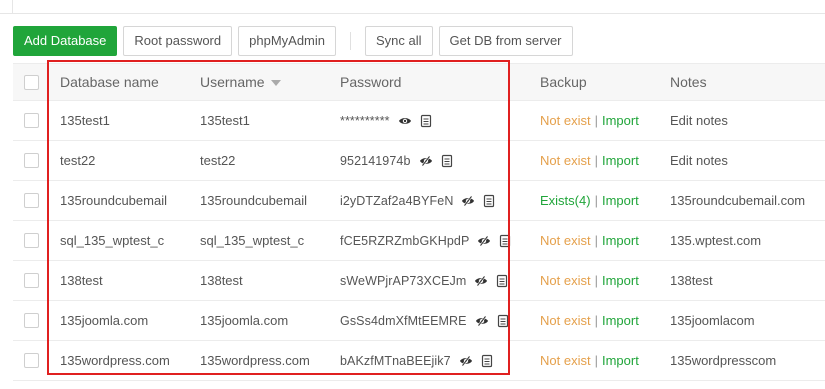 This screenshot has width=825, height=389. I want to click on sync-all-button: Sync all, so click(399, 40).